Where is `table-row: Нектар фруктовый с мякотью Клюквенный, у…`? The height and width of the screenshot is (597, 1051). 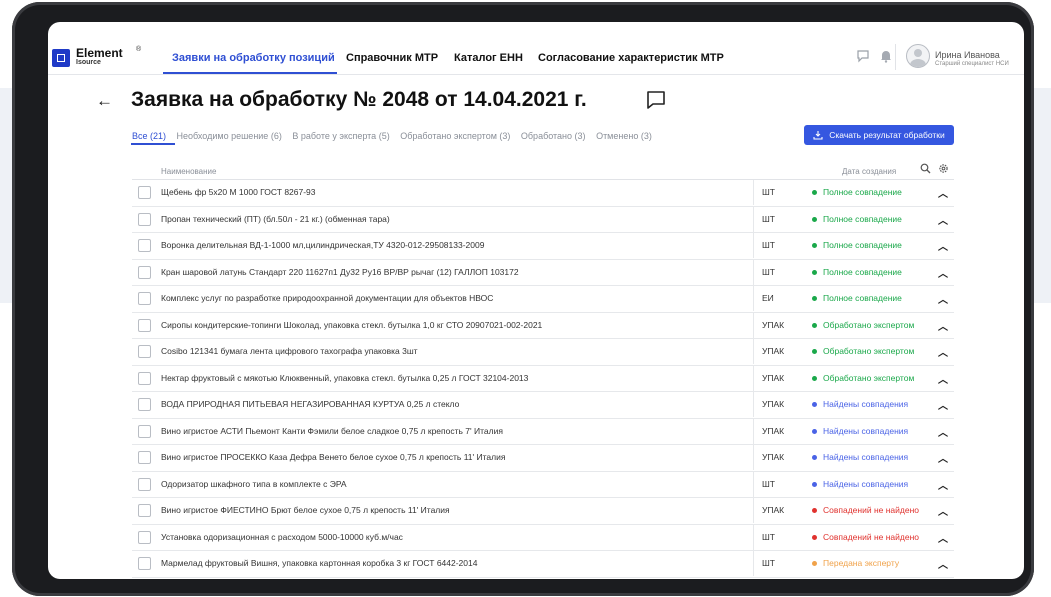 table-row: Нектар фруктовый с мякотью Клюквенный, у… is located at coordinates (543, 378).